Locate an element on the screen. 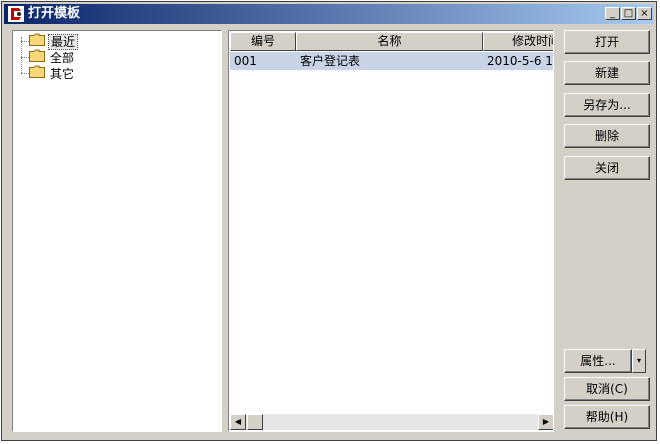 This screenshot has width=660, height=444. close-button: 关闭 is located at coordinates (607, 168).